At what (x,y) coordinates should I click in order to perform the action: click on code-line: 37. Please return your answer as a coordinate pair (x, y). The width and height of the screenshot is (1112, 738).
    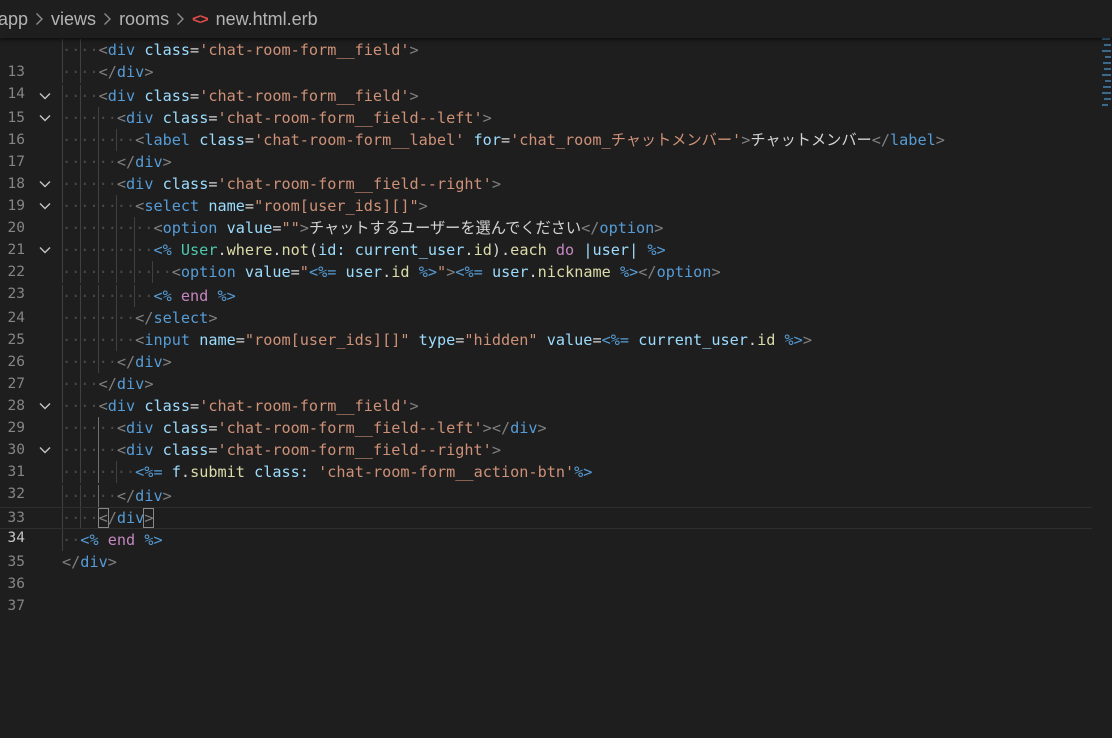
    Looking at the image, I should click on (546, 593).